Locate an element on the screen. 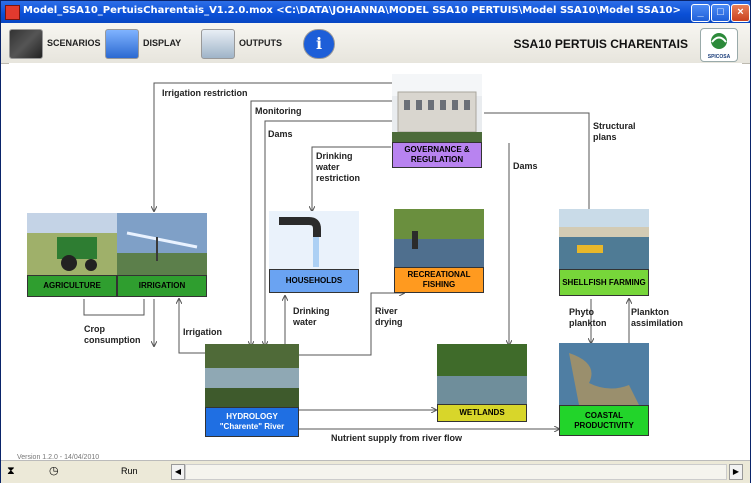 This screenshot has height=483, width=751. hydrology-label: HYDROLOGY "Charente" River is located at coordinates (252, 422).